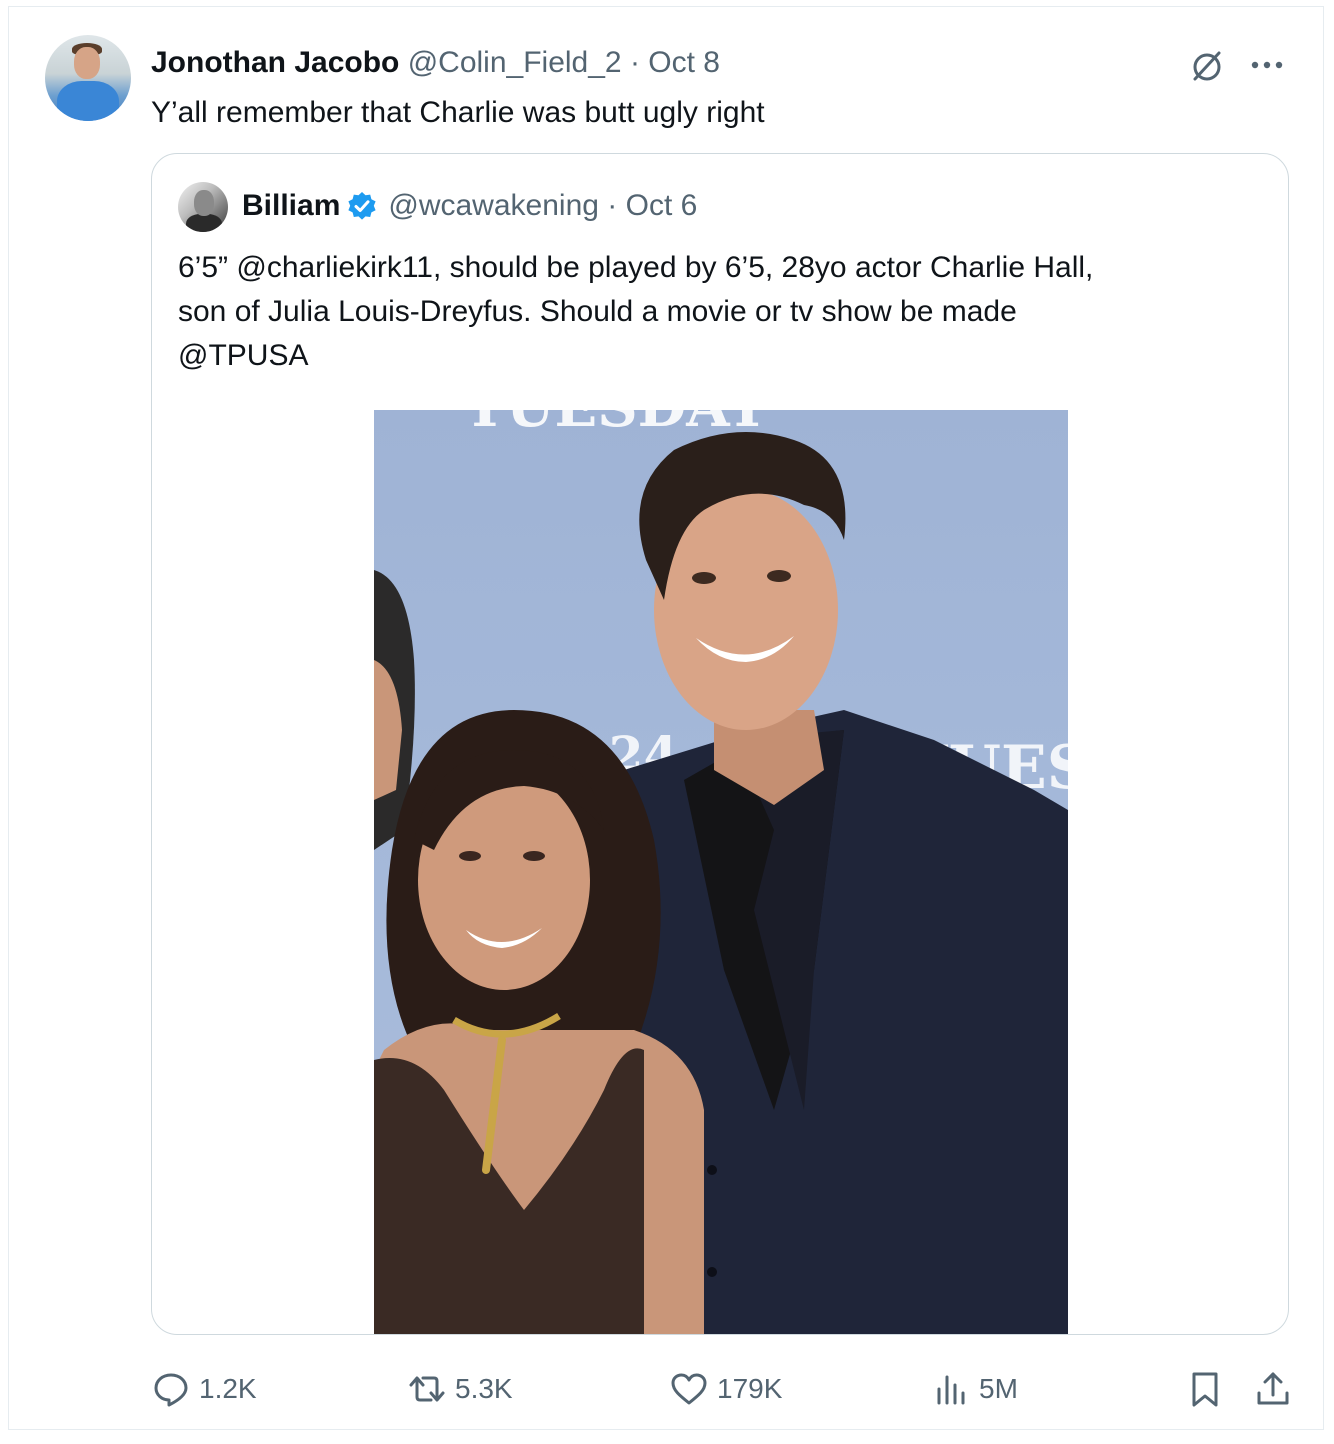 The height and width of the screenshot is (1444, 1334). Describe the element at coordinates (689, 1389) in the screenshot. I see `heart-icon` at that location.